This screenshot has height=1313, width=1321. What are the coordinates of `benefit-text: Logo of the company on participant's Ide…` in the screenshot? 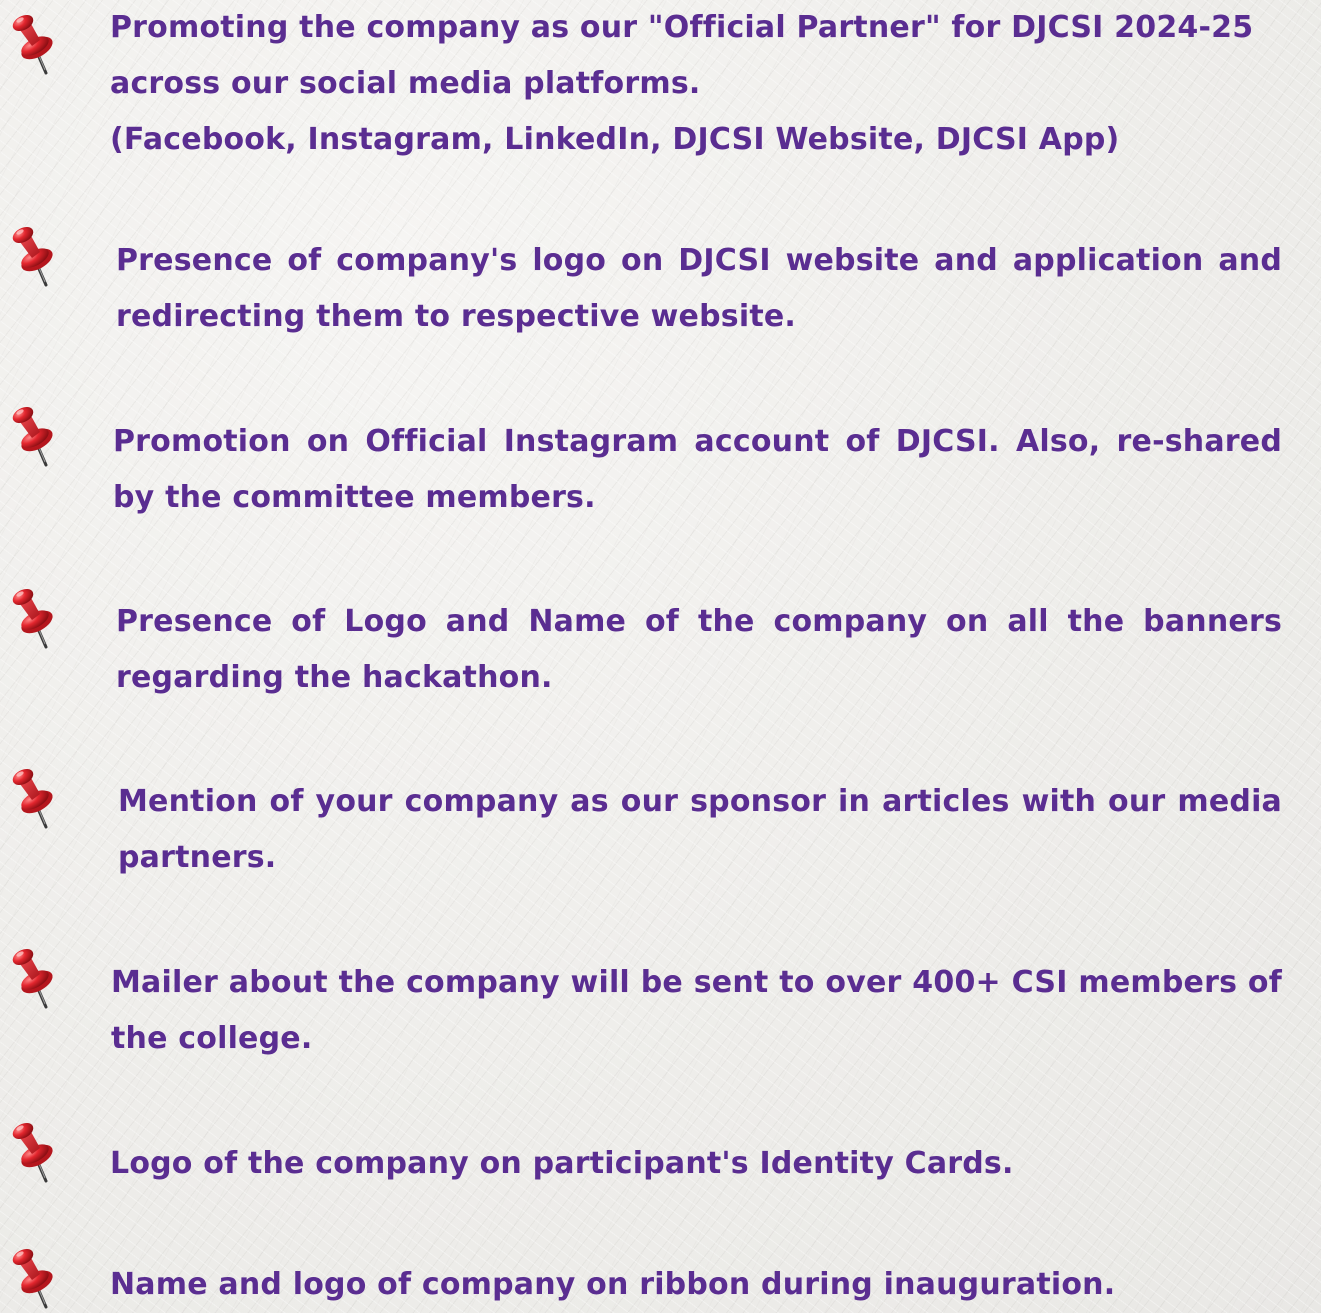 It's located at (562, 1163).